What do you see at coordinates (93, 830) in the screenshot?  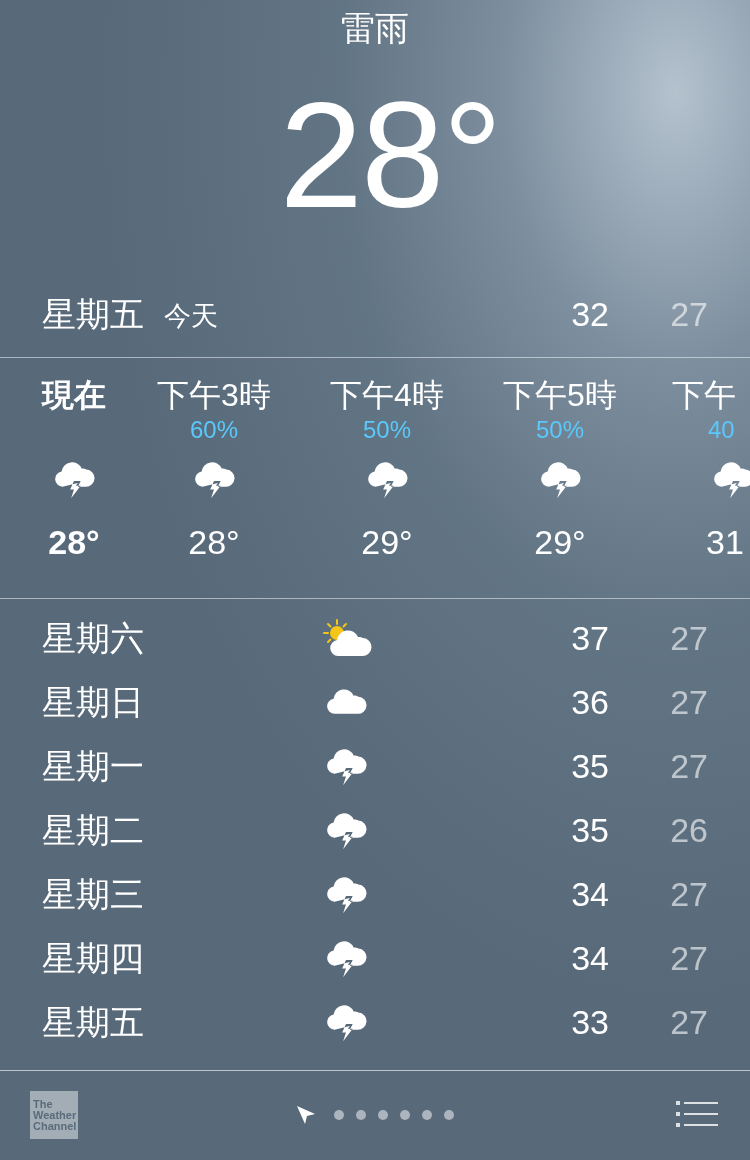 I see `day-label: 星期二` at bounding box center [93, 830].